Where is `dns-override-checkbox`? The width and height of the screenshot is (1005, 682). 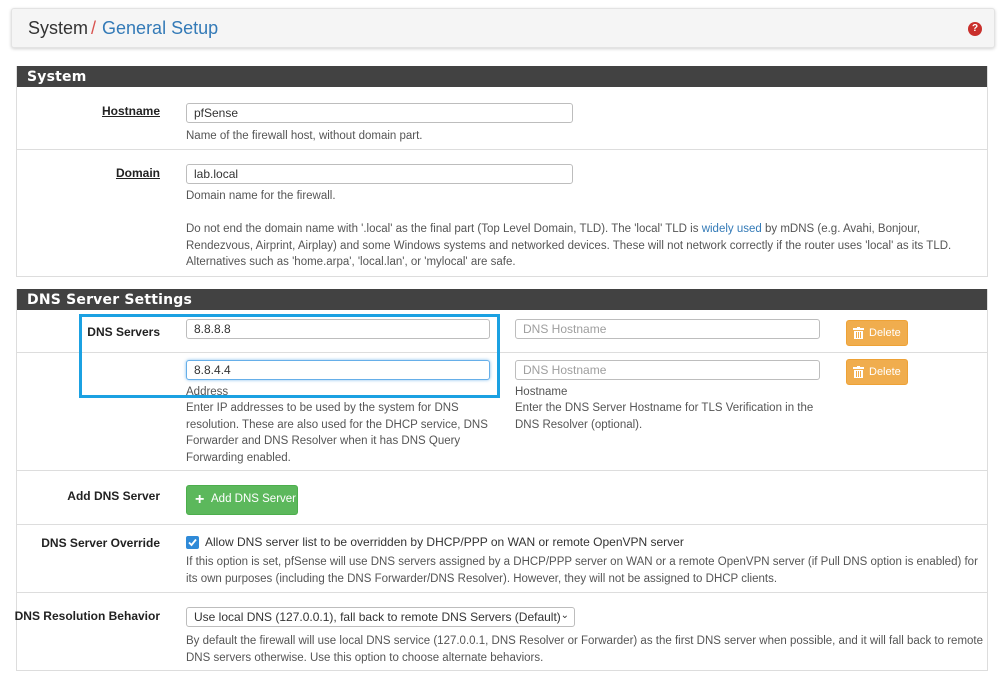 dns-override-checkbox is located at coordinates (192, 542).